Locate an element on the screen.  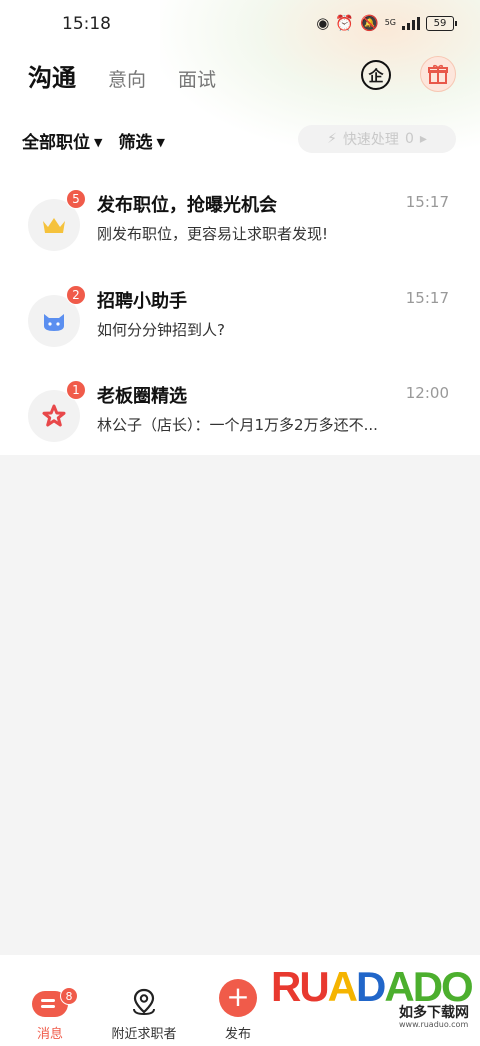
nav-publish: + 发布 is located at coordinates (238, 998).